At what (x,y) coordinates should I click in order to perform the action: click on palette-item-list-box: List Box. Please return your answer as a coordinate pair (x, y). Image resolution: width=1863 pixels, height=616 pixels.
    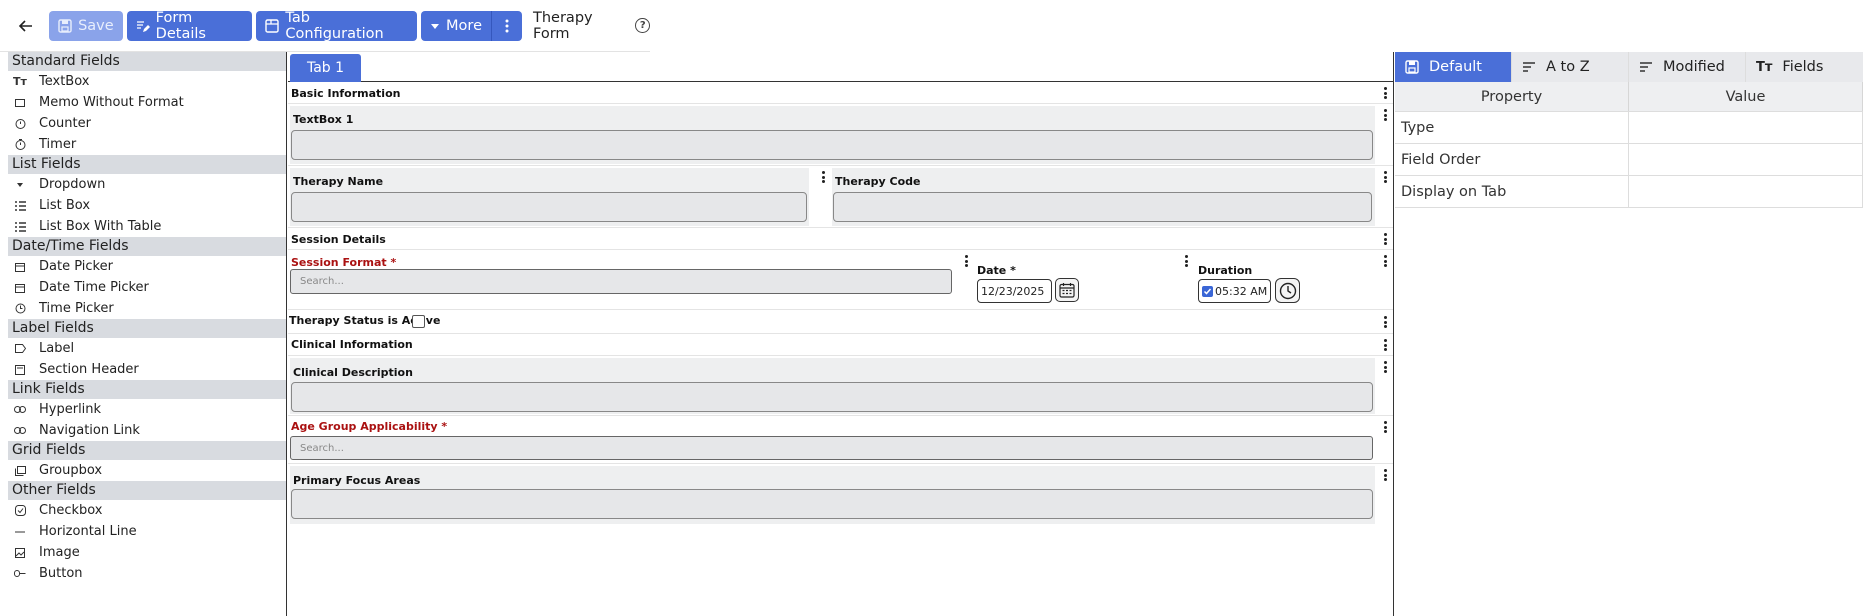
    Looking at the image, I should click on (147, 205).